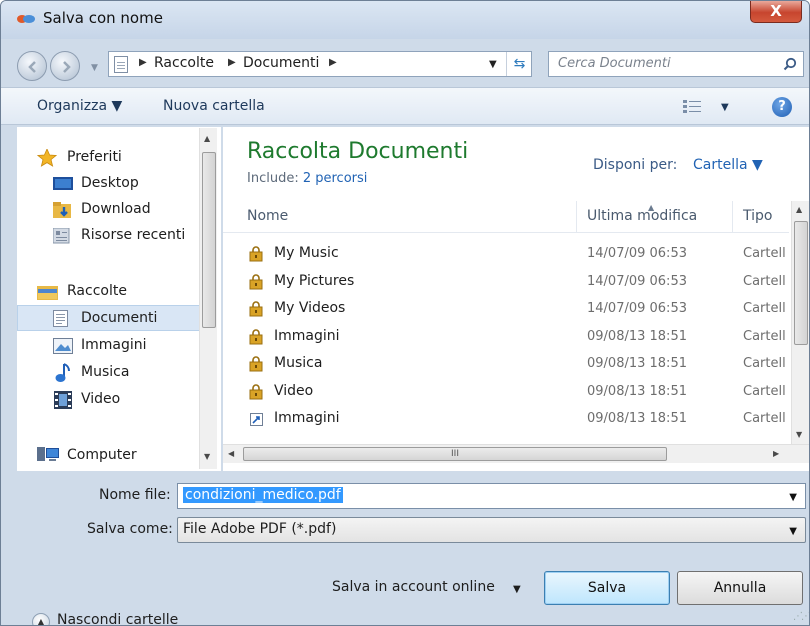 This screenshot has height=626, width=810. Describe the element at coordinates (111, 236) in the screenshot. I see `sidebar-item-recent: Risorse recenti` at that location.